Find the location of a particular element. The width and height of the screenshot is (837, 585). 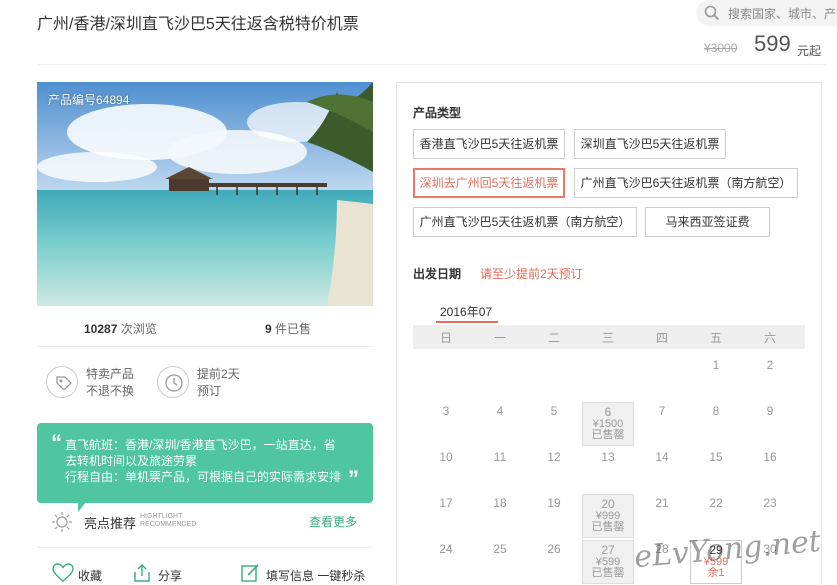

calendar-day-4: 4 is located at coordinates (500, 424).